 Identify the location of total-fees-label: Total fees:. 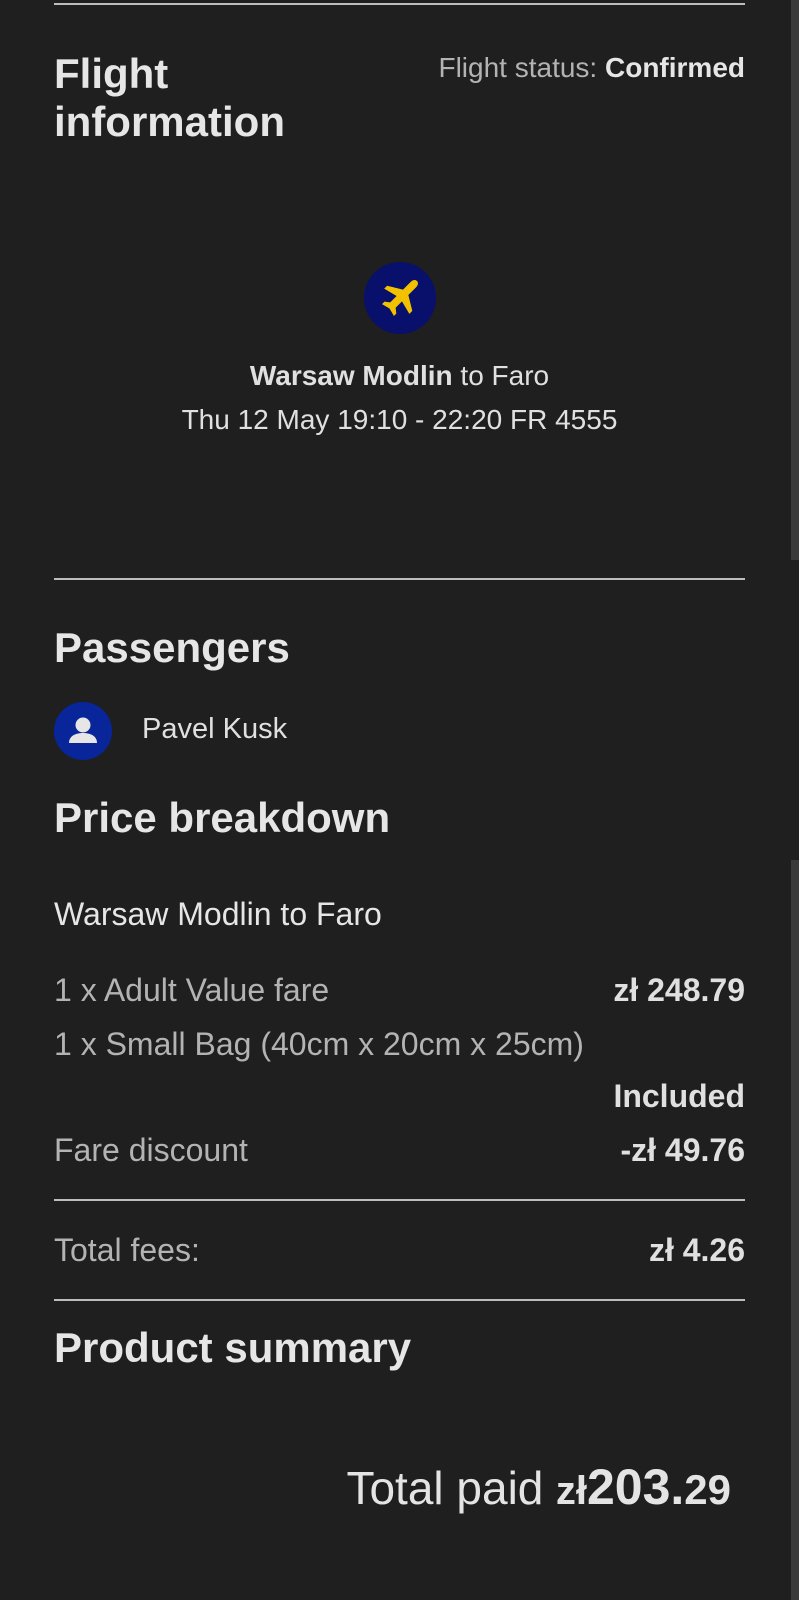
(127, 1250).